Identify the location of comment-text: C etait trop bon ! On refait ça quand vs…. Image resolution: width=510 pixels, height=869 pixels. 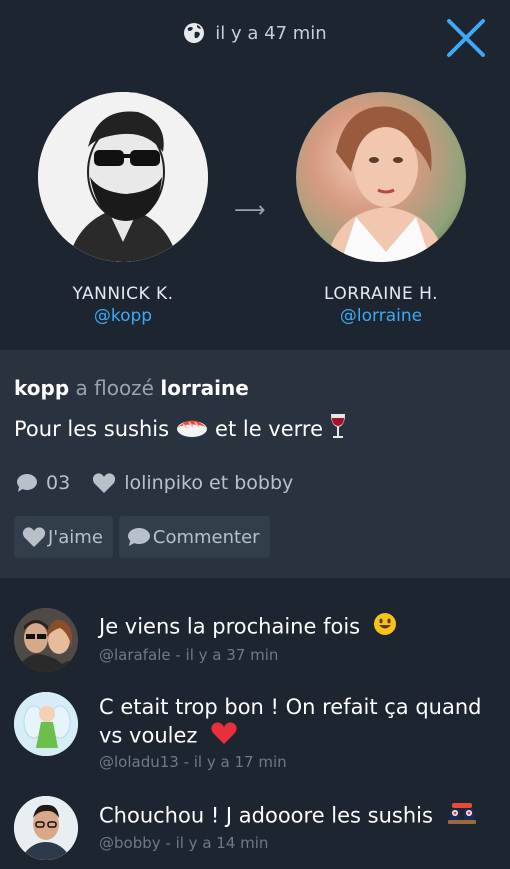
(299, 722).